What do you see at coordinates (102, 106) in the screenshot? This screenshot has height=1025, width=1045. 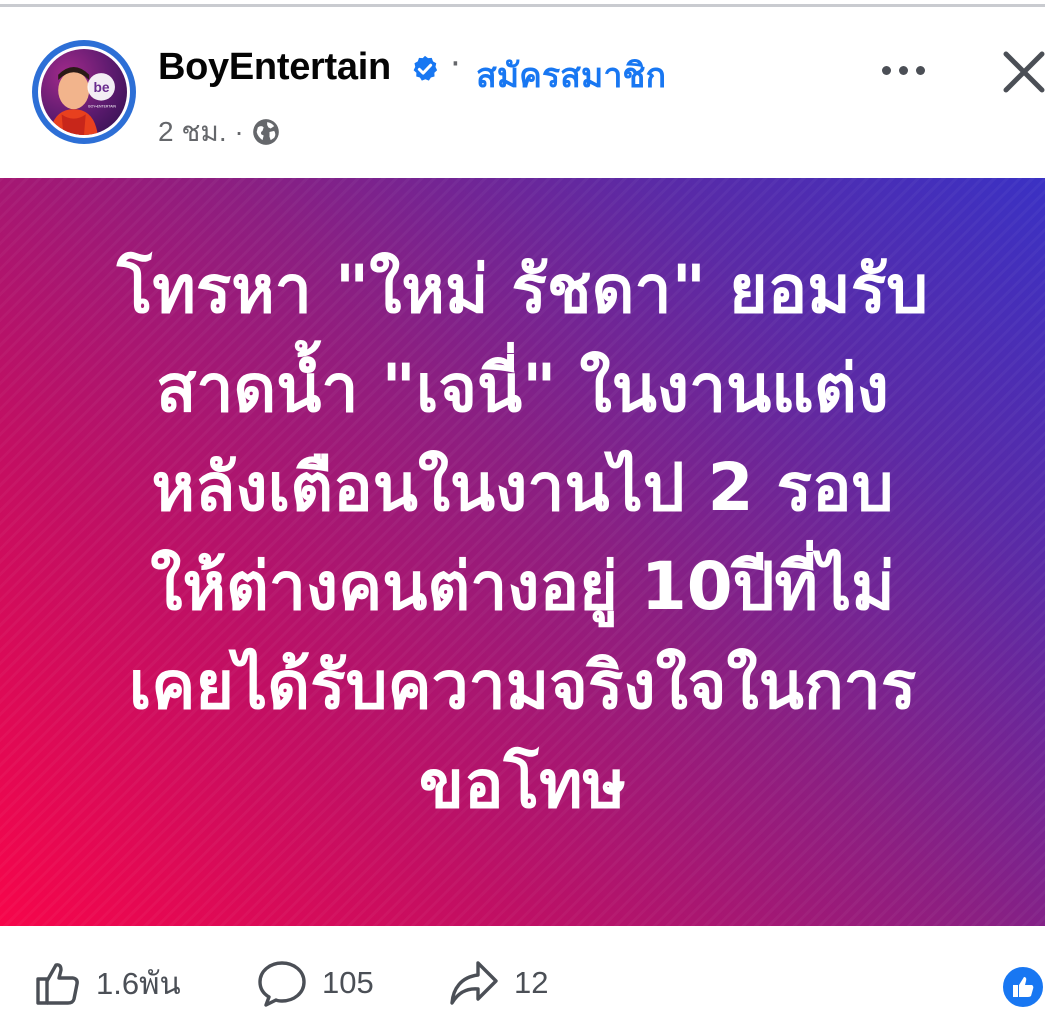 I see `svg-text: BOY•ENTERTAIN` at bounding box center [102, 106].